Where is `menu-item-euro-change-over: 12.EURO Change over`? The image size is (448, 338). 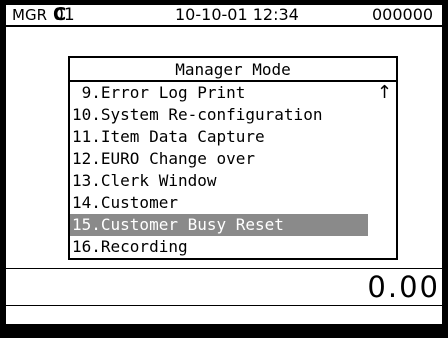 menu-item-euro-change-over: 12.EURO Change over is located at coordinates (219, 159).